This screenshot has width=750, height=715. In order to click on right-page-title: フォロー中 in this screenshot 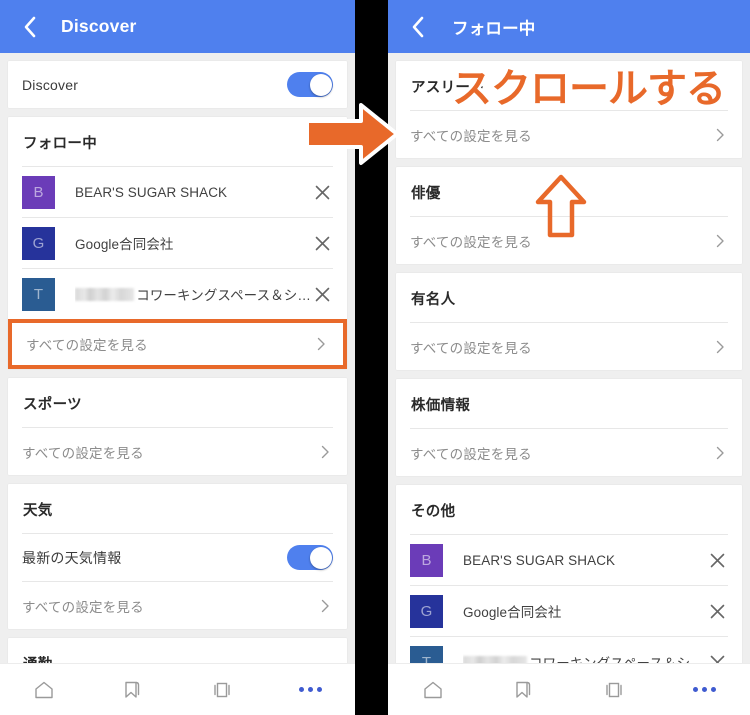, I will do `click(494, 28)`.